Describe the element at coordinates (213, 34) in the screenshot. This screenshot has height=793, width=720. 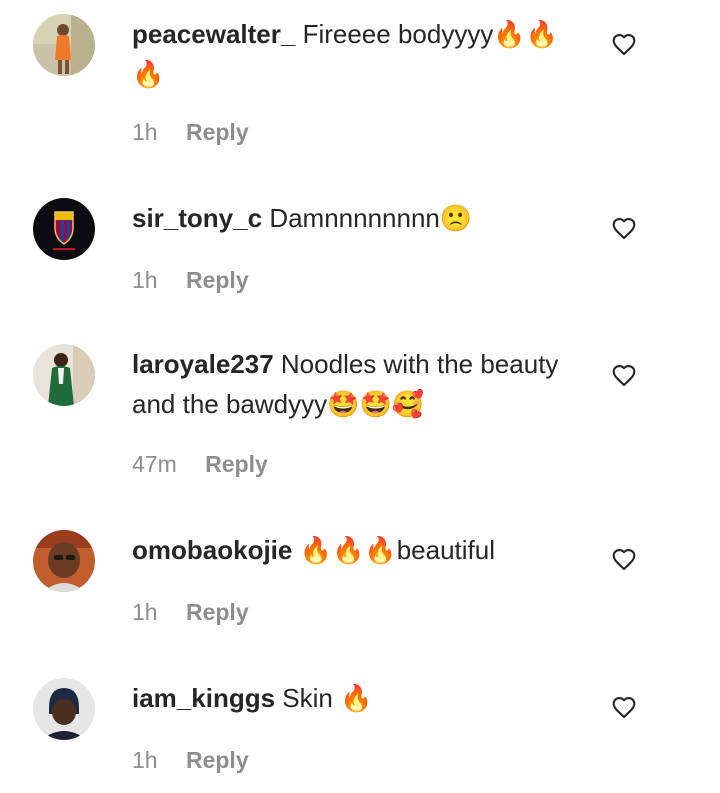
I see `comment-username: peacewalter_` at that location.